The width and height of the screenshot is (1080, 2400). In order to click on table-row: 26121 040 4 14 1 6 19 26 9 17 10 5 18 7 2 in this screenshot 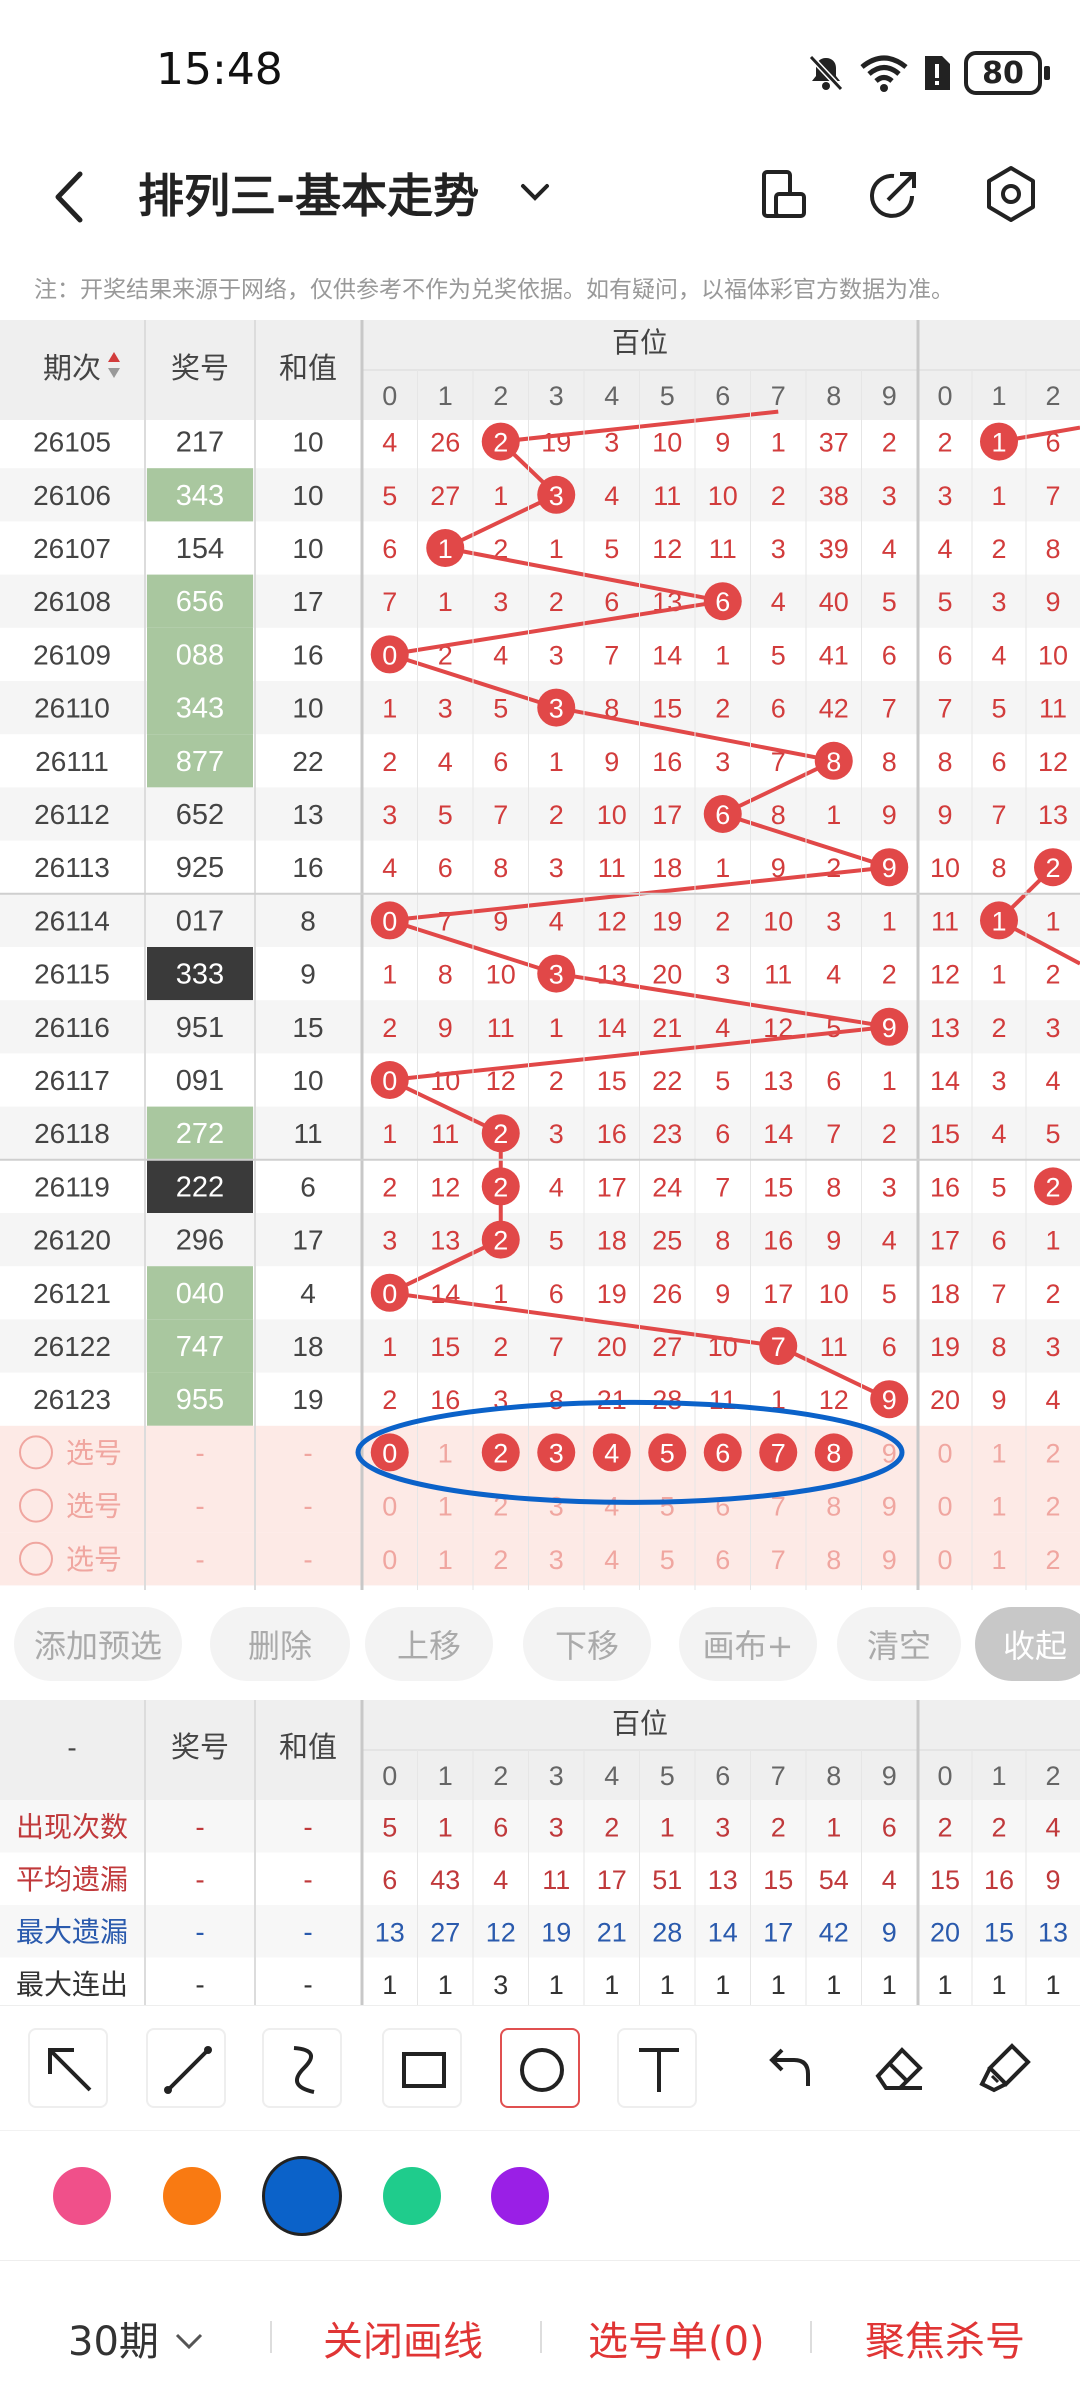, I will do `click(547, 1293)`.